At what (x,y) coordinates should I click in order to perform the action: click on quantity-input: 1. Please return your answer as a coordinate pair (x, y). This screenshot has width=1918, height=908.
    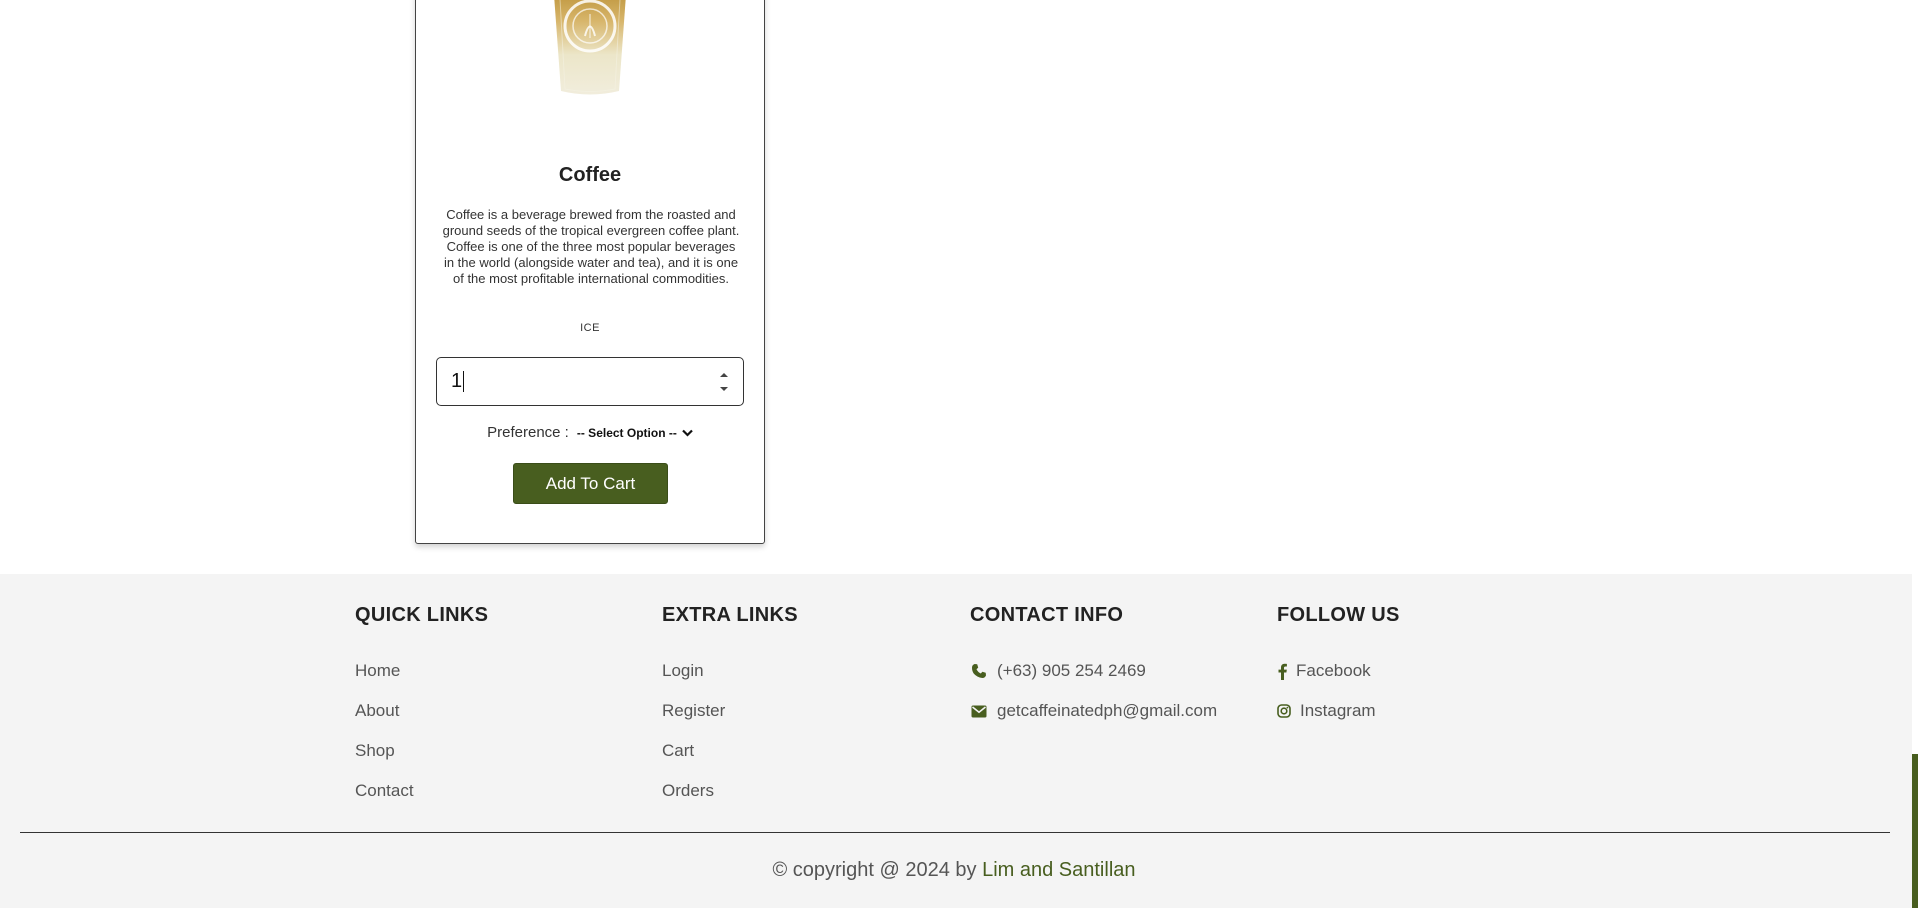
    Looking at the image, I should click on (590, 381).